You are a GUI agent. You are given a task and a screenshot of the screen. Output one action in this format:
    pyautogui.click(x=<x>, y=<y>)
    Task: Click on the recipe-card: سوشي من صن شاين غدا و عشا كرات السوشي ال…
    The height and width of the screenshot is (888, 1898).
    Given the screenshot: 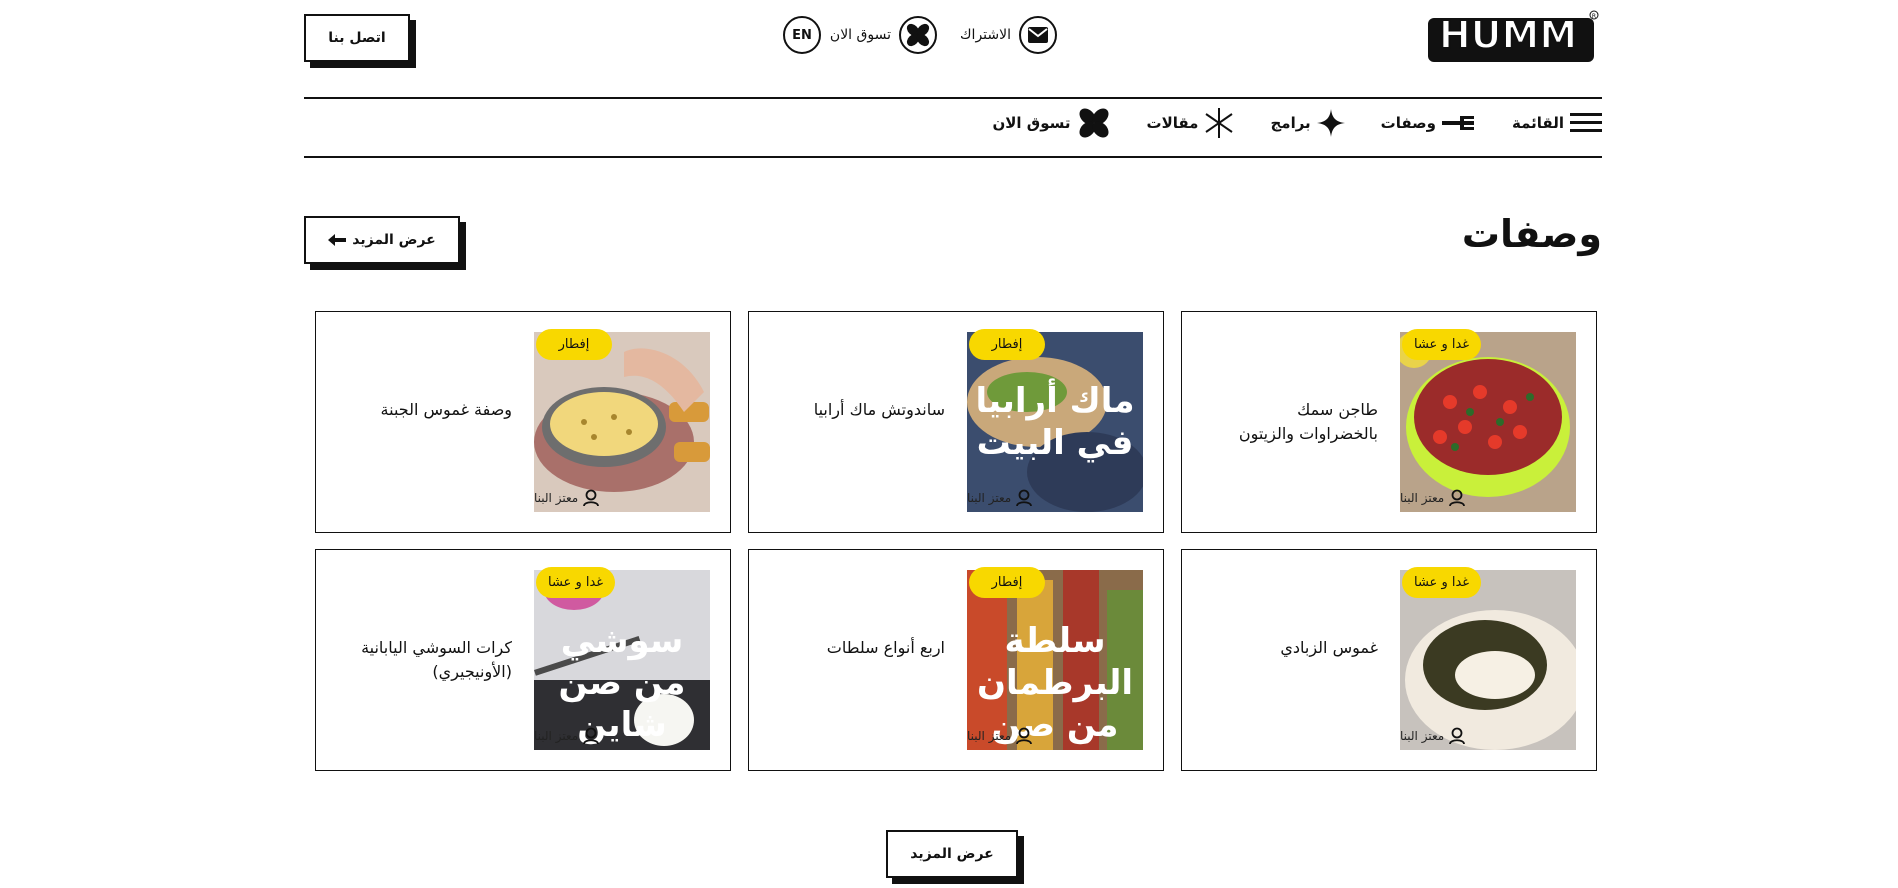 What is the action you would take?
    pyautogui.click(x=523, y=660)
    